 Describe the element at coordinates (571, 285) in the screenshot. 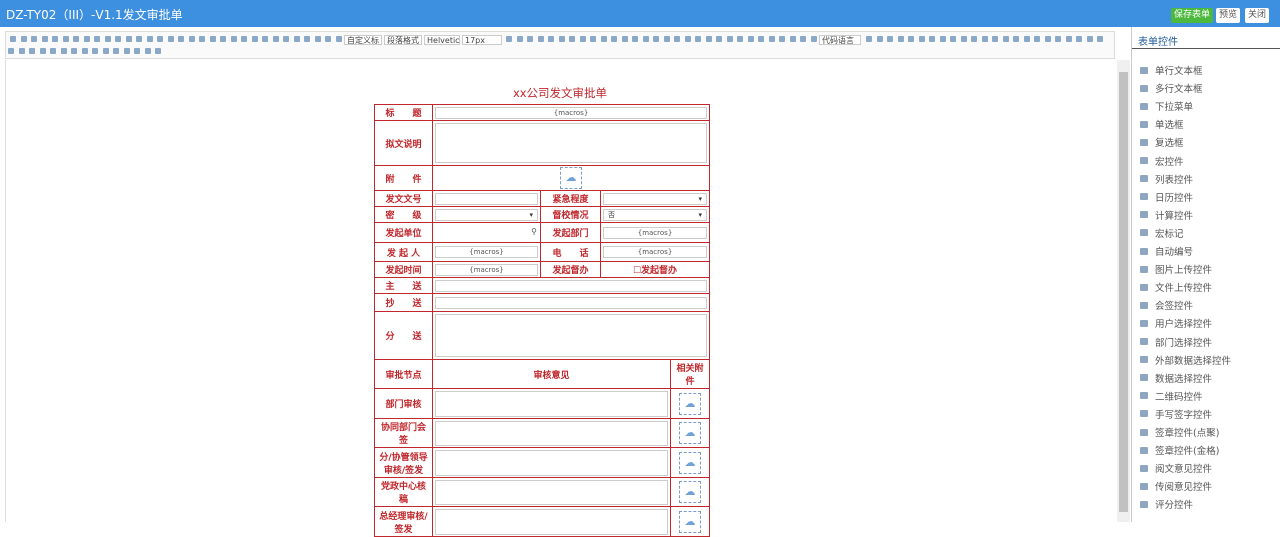

I see `main-to-field` at that location.